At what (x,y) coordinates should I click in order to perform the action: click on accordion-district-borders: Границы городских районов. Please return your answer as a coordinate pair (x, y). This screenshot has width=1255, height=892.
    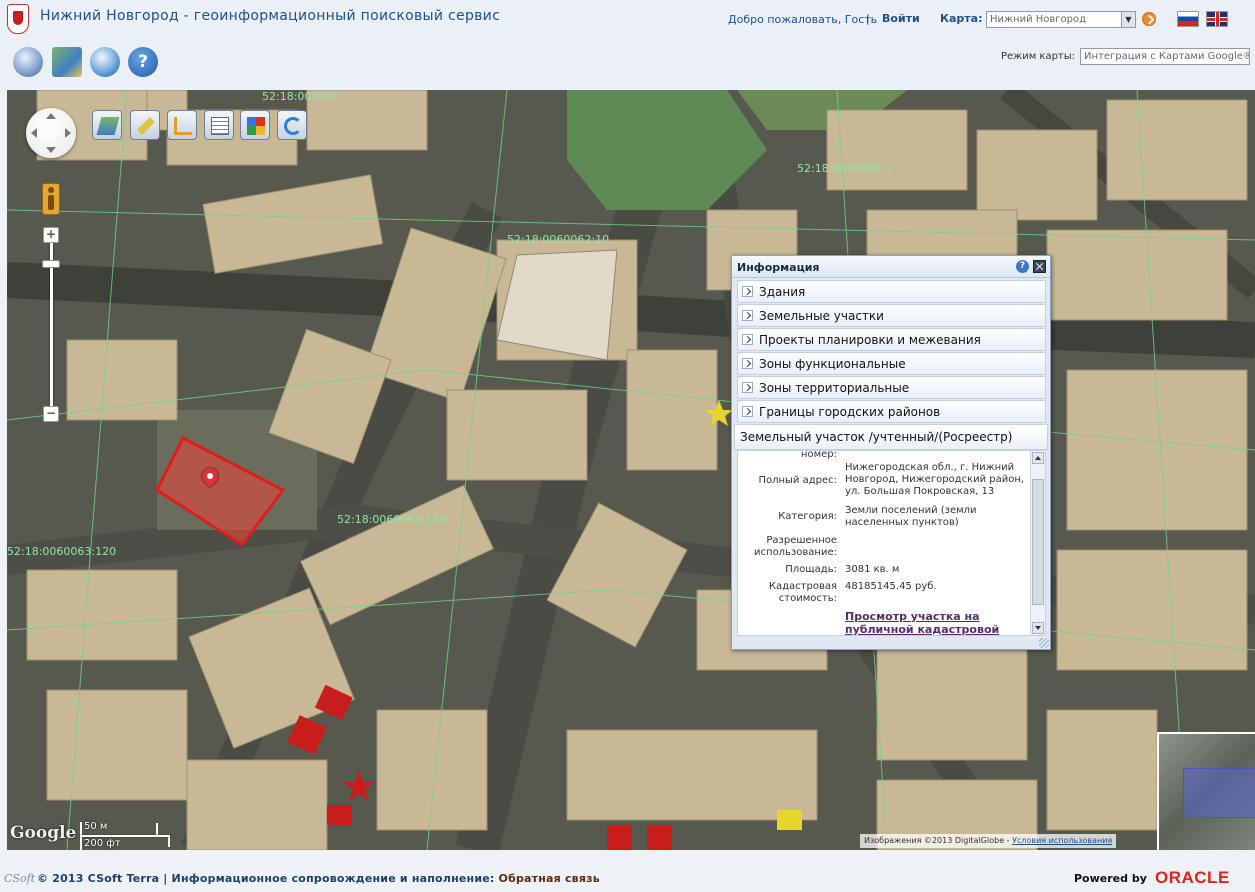
    Looking at the image, I should click on (891, 411).